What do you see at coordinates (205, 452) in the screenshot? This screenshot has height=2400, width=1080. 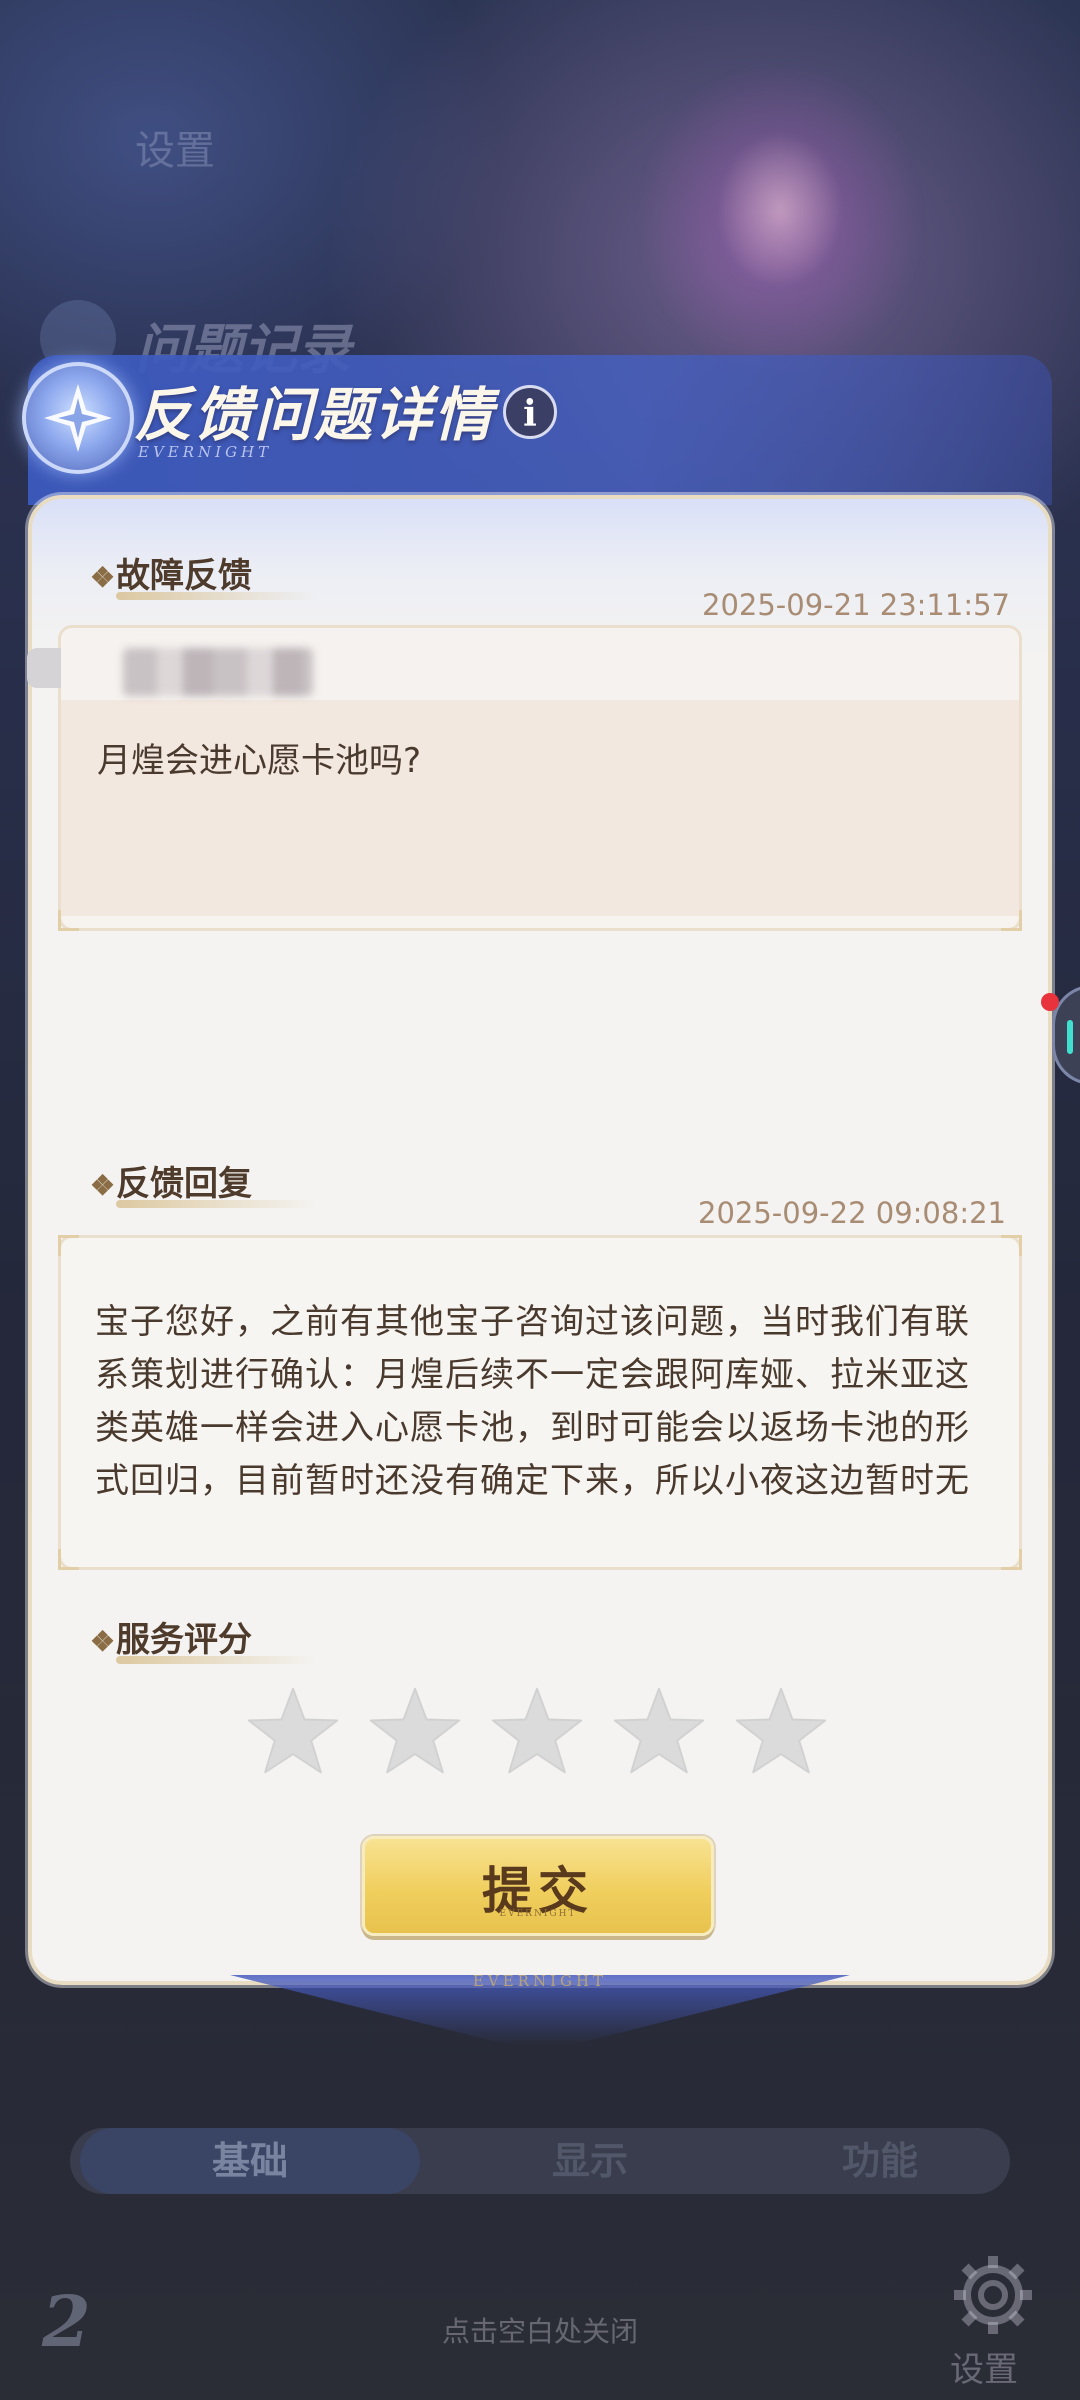 I see `dialog-subtitle: EVERNIGHT` at bounding box center [205, 452].